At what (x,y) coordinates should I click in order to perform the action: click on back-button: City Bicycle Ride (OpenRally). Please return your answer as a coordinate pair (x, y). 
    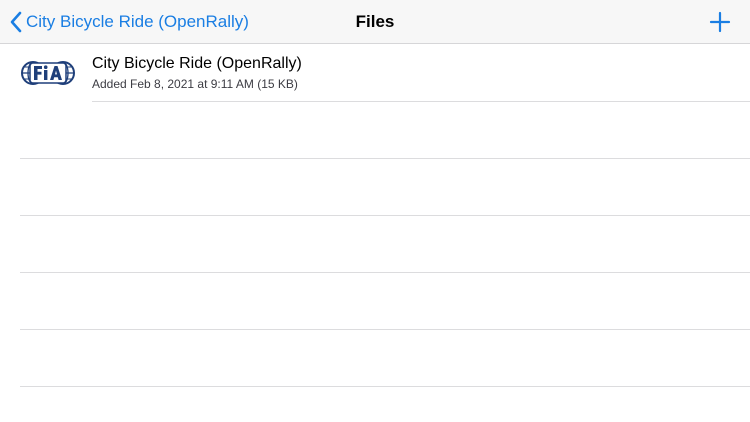
    Looking at the image, I should click on (129, 22).